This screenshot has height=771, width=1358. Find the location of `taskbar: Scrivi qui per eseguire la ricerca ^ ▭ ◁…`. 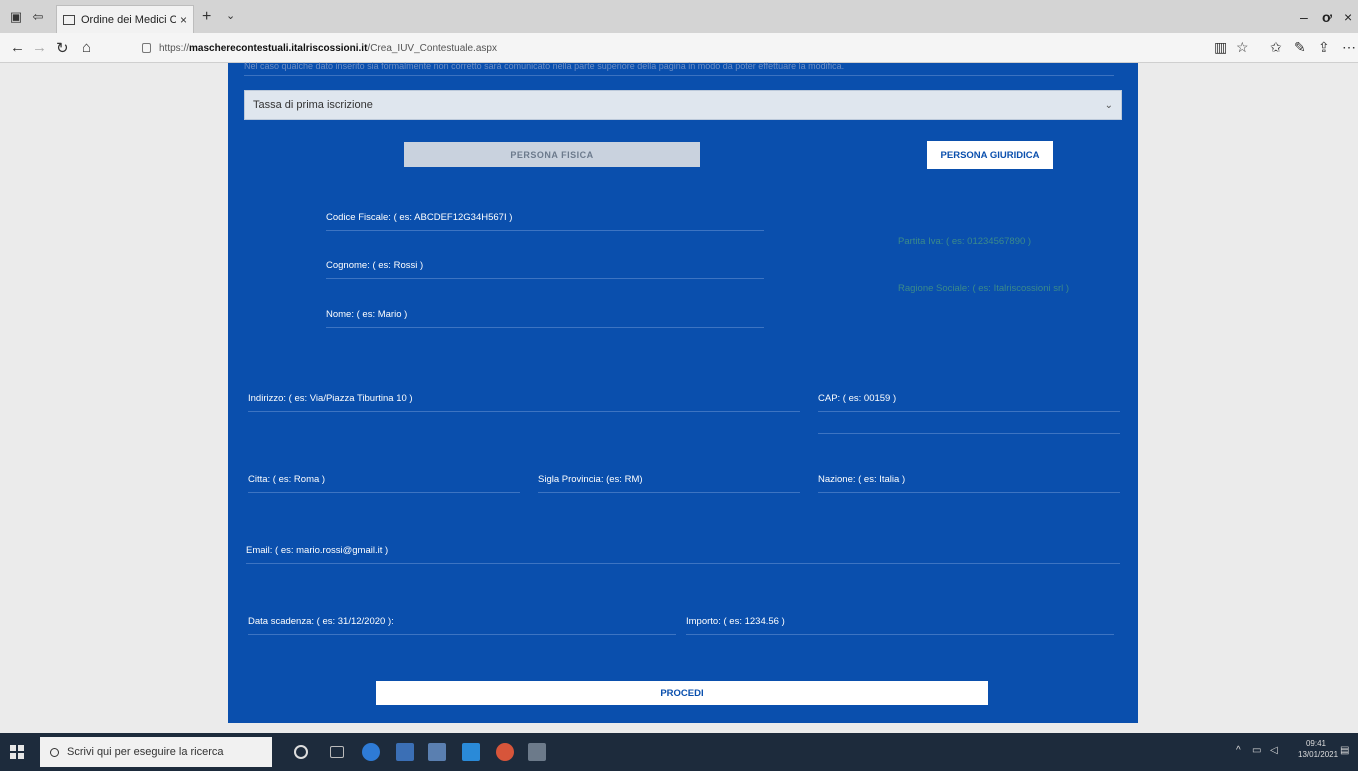

taskbar: Scrivi qui per eseguire la ricerca ^ ▭ ◁… is located at coordinates (679, 752).